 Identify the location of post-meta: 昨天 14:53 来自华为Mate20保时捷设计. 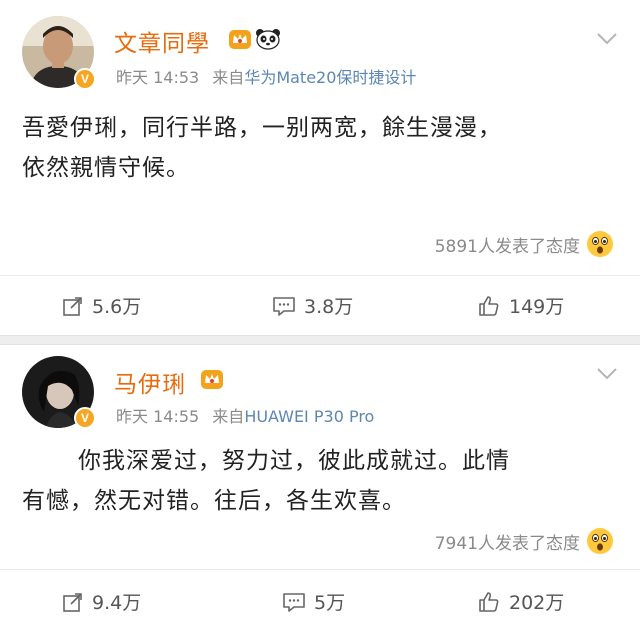
(266, 76).